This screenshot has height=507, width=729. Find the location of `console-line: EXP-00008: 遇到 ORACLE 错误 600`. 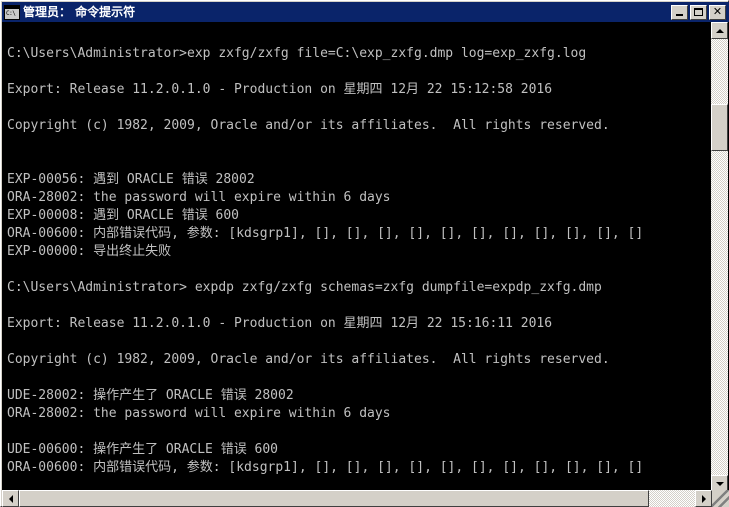

console-line: EXP-00008: 遇到 ORACLE 错误 600 is located at coordinates (123, 215).